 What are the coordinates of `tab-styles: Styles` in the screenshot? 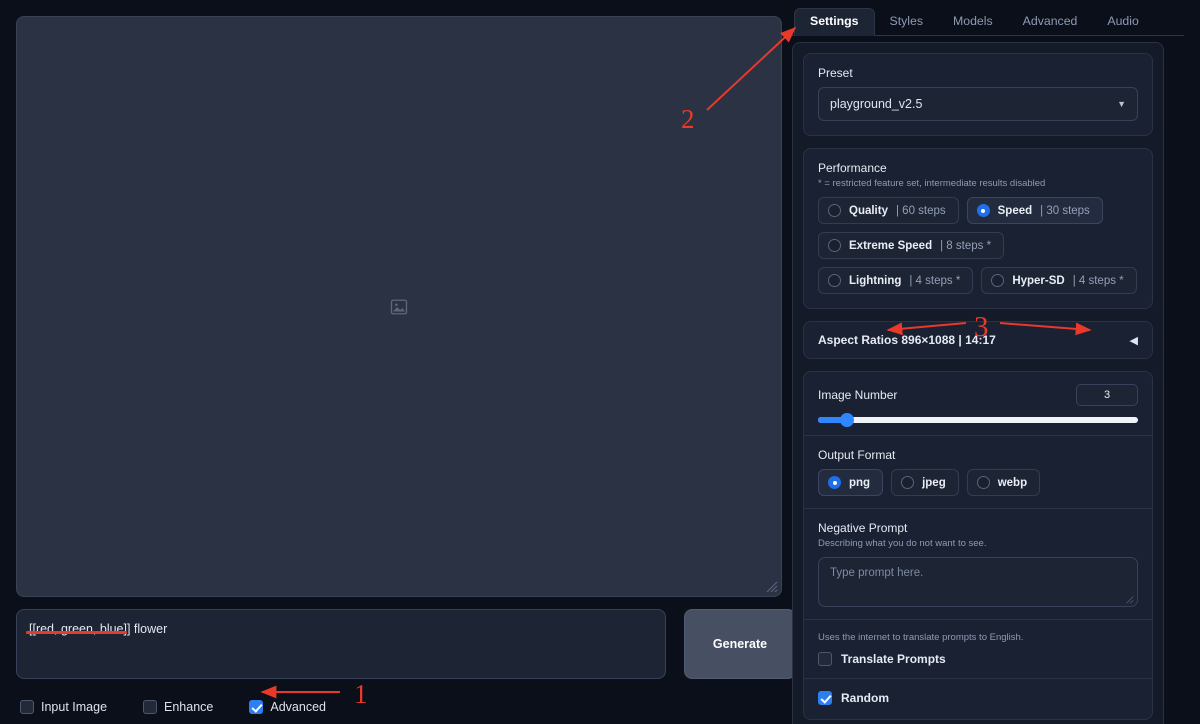 It's located at (907, 22).